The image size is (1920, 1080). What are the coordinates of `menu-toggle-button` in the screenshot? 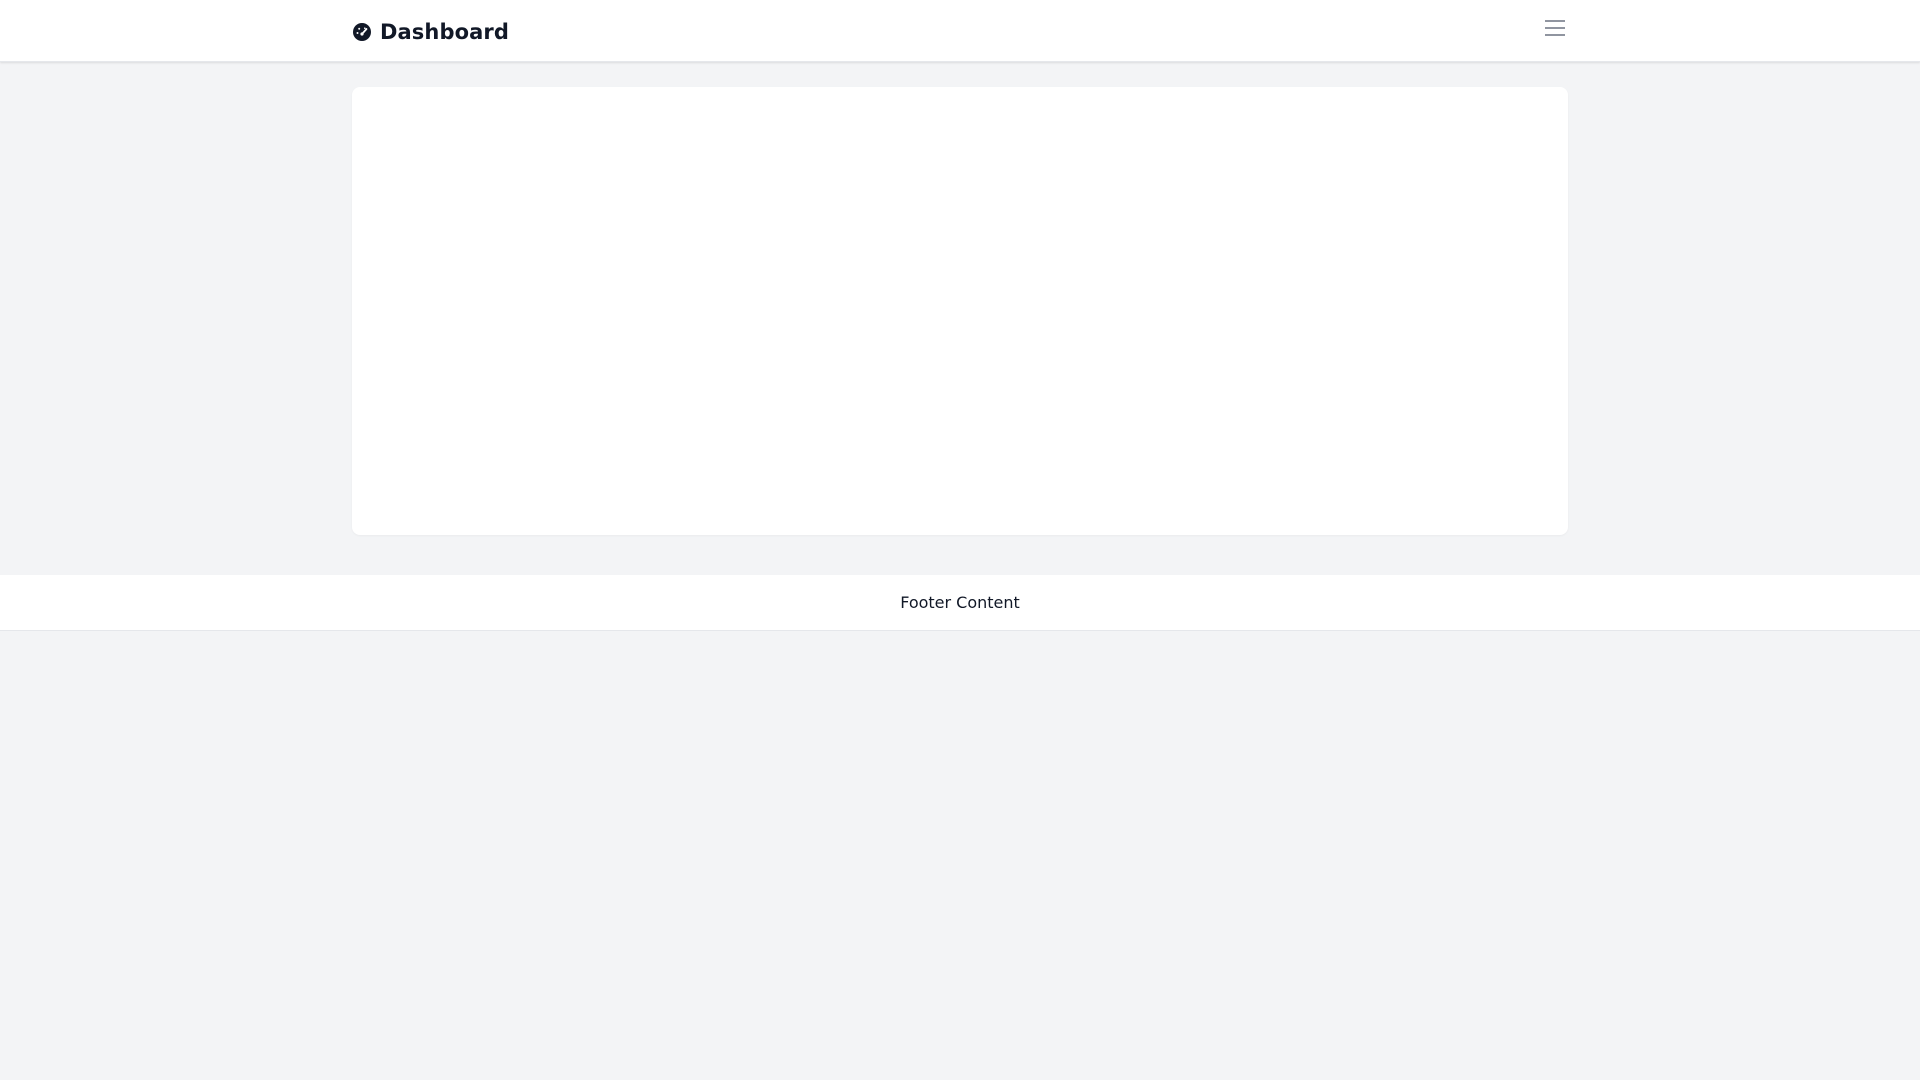 It's located at (1555, 28).